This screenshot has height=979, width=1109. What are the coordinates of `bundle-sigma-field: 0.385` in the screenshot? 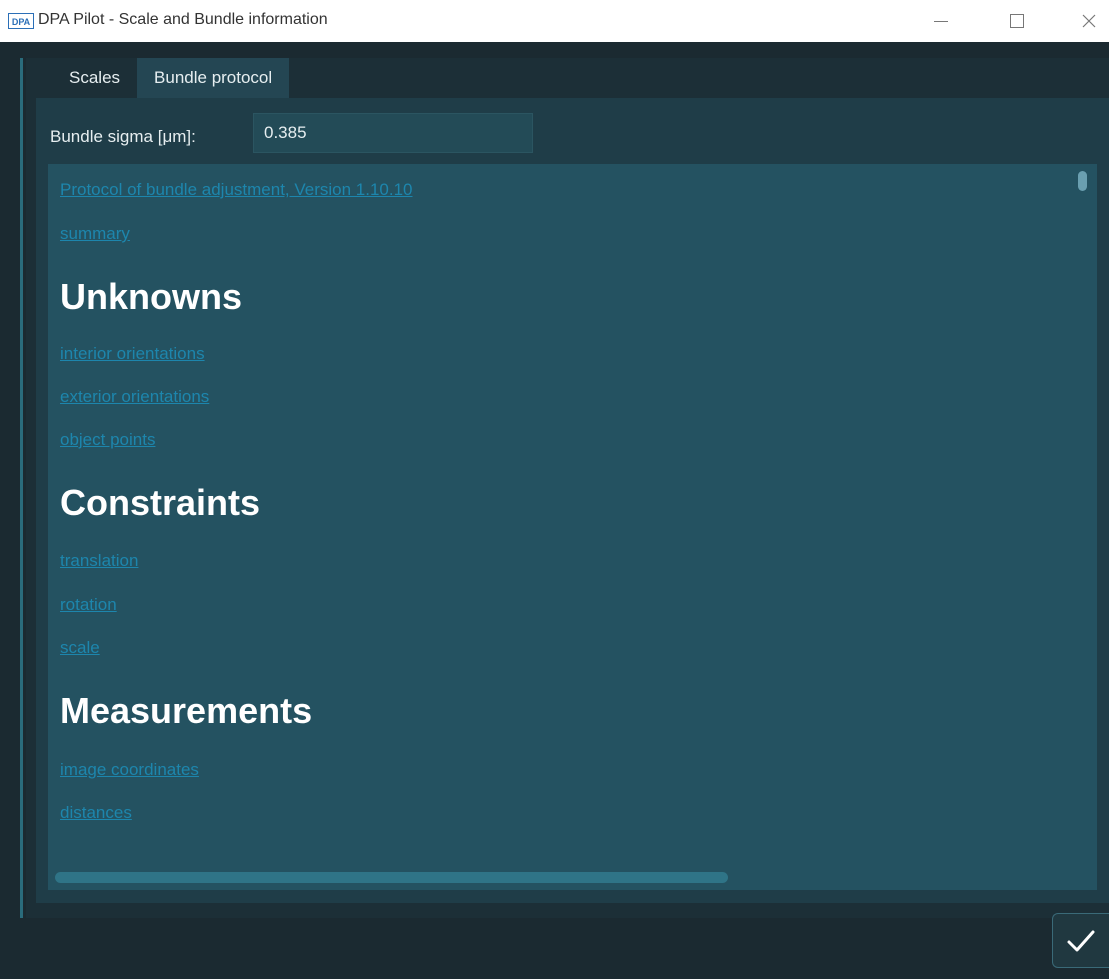 It's located at (393, 133).